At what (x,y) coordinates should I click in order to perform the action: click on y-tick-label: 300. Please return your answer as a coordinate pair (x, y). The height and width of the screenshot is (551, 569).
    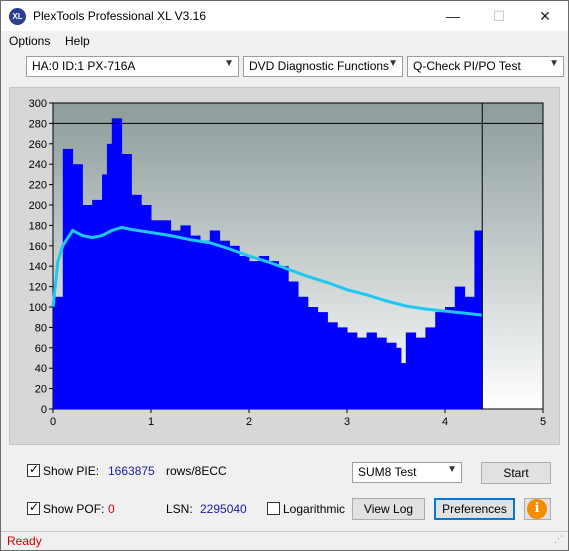
    Looking at the image, I should click on (38, 104).